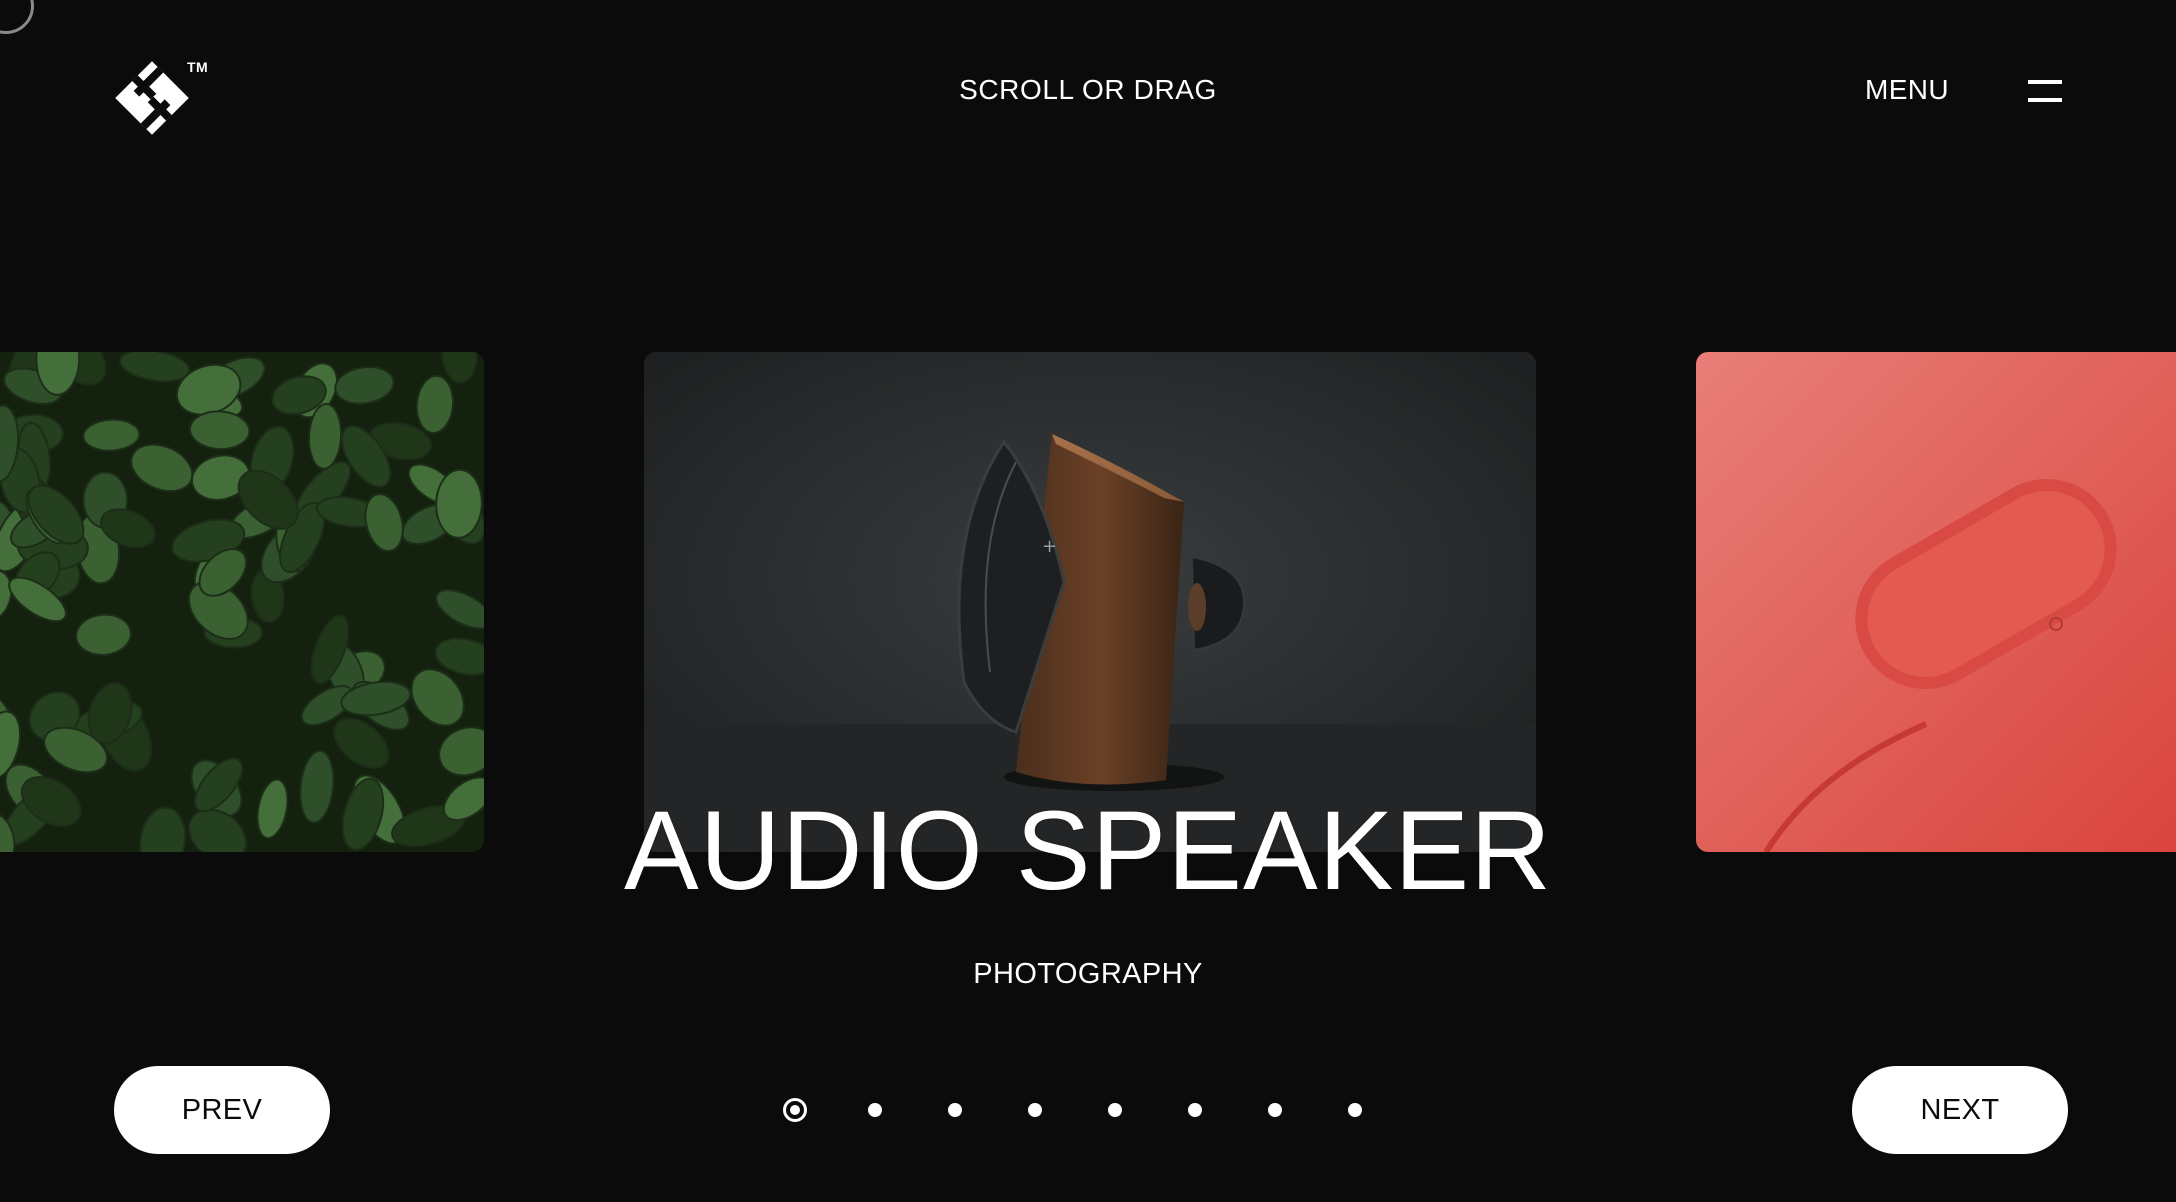 Image resolution: width=2176 pixels, height=1202 pixels. Describe the element at coordinates (1907, 90) in the screenshot. I see `menu-label: MENU` at that location.